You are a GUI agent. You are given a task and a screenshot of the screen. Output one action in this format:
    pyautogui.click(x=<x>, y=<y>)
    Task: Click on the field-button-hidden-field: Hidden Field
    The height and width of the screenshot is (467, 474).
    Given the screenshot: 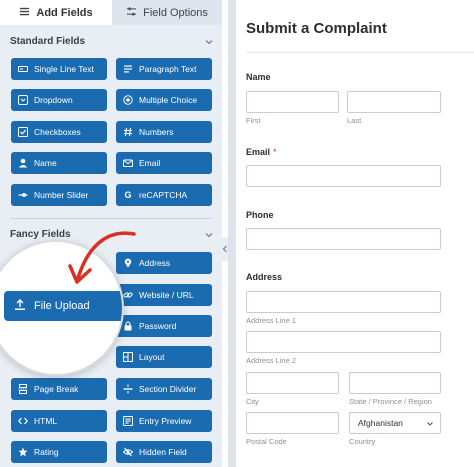 What is the action you would take?
    pyautogui.click(x=164, y=452)
    